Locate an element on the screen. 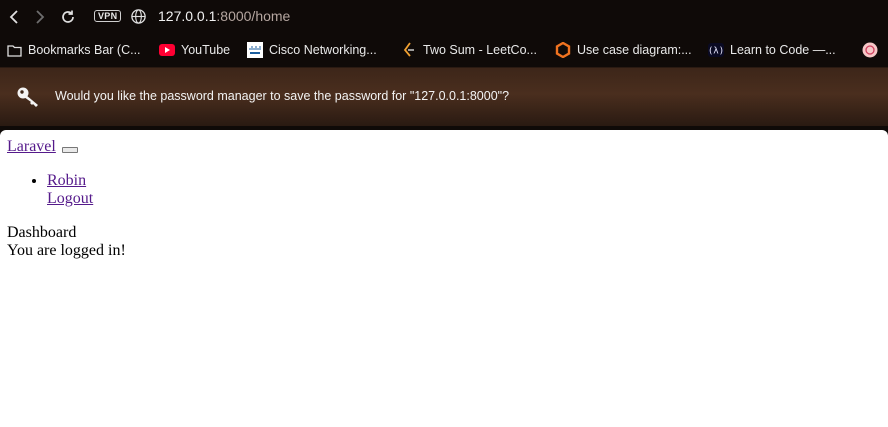 Image resolution: width=888 pixels, height=427 pixels. key-icon is located at coordinates (27, 97).